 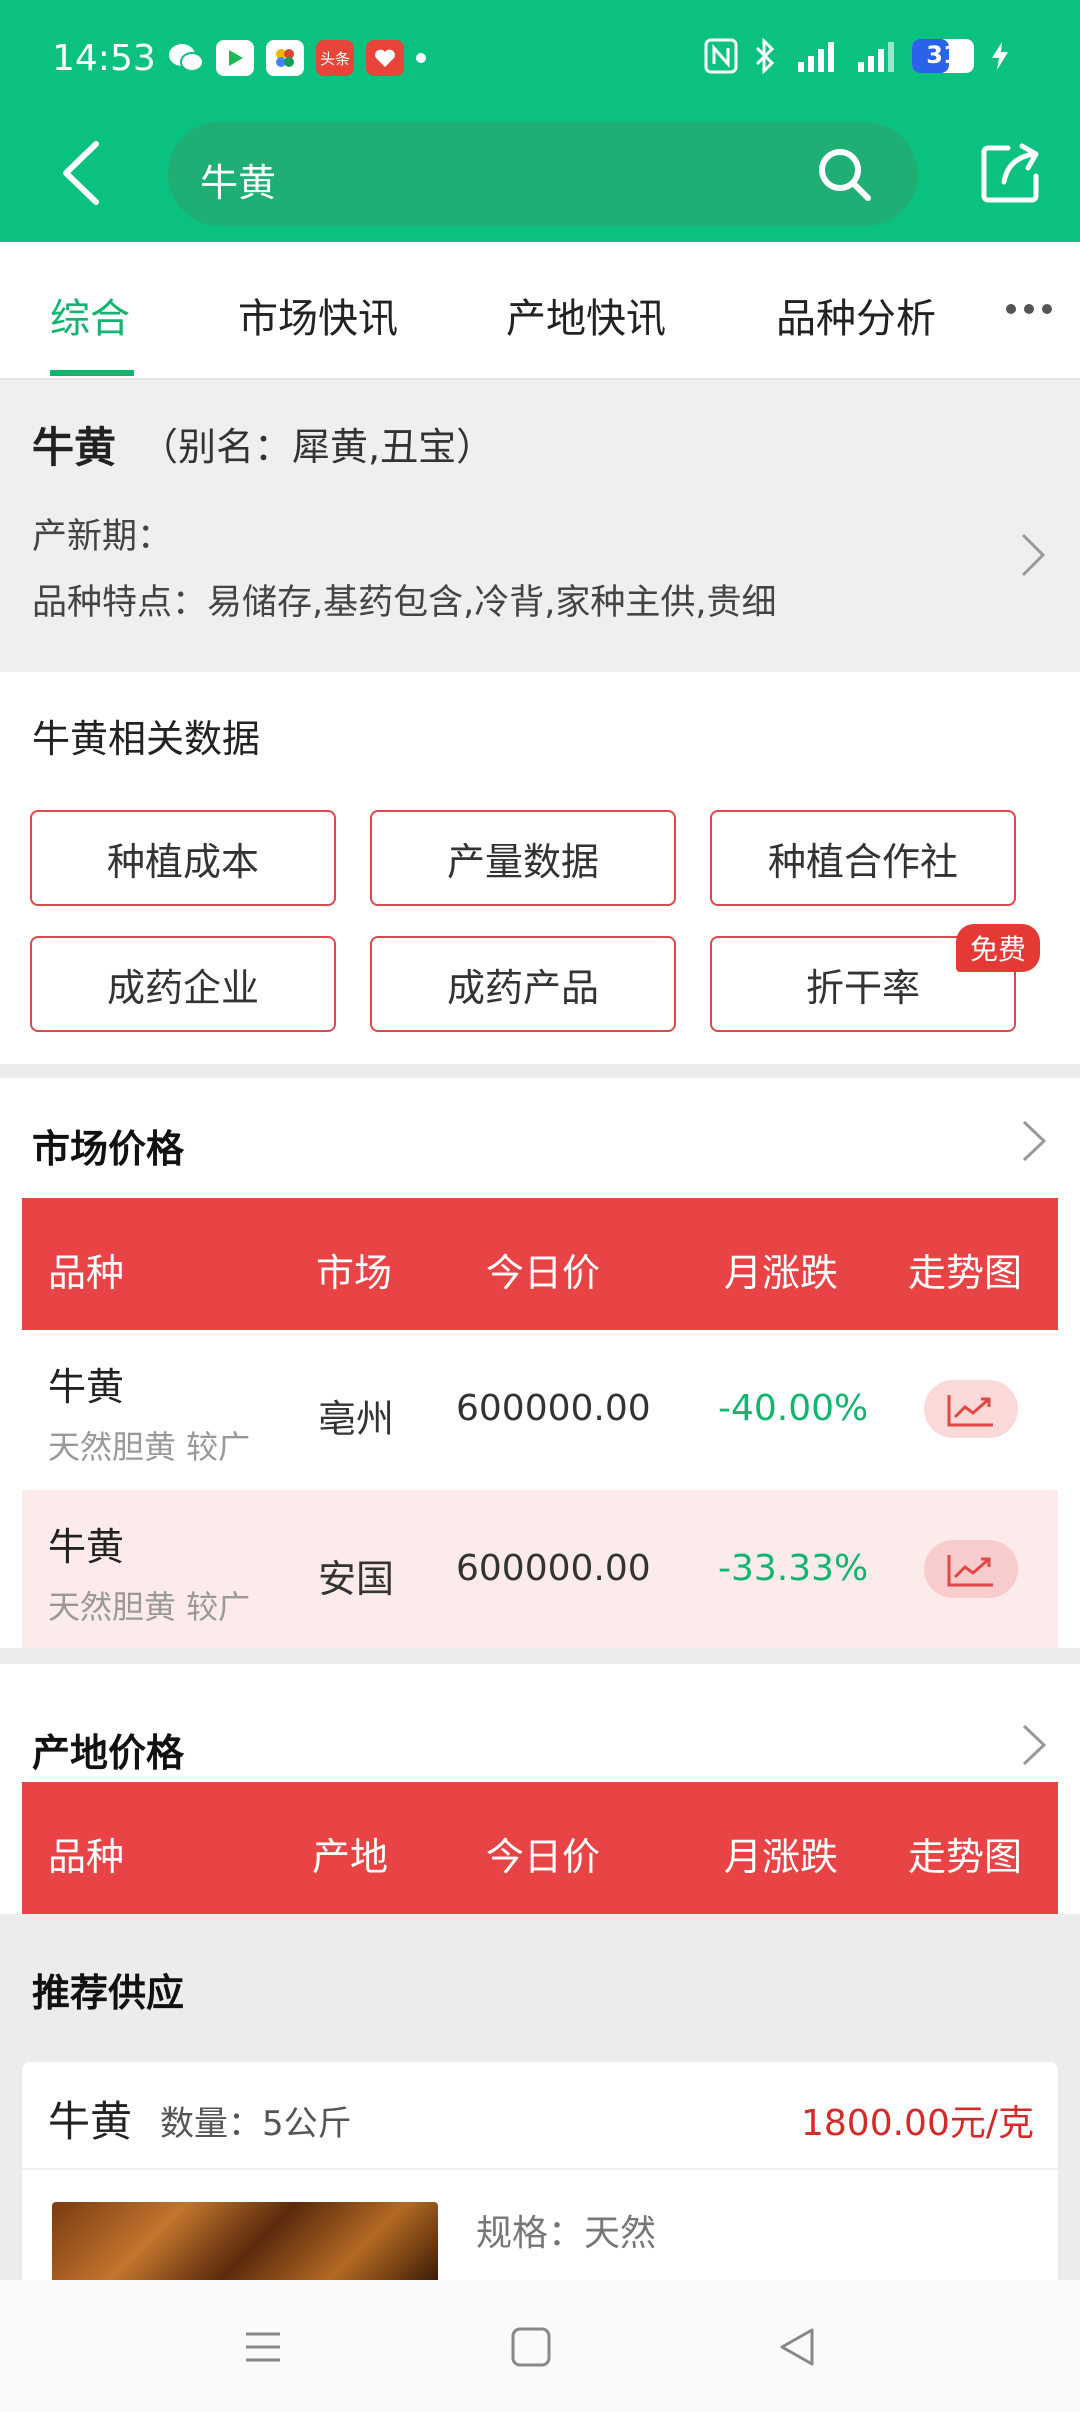 I want to click on system-nav-bar, so click(x=540, y=2346).